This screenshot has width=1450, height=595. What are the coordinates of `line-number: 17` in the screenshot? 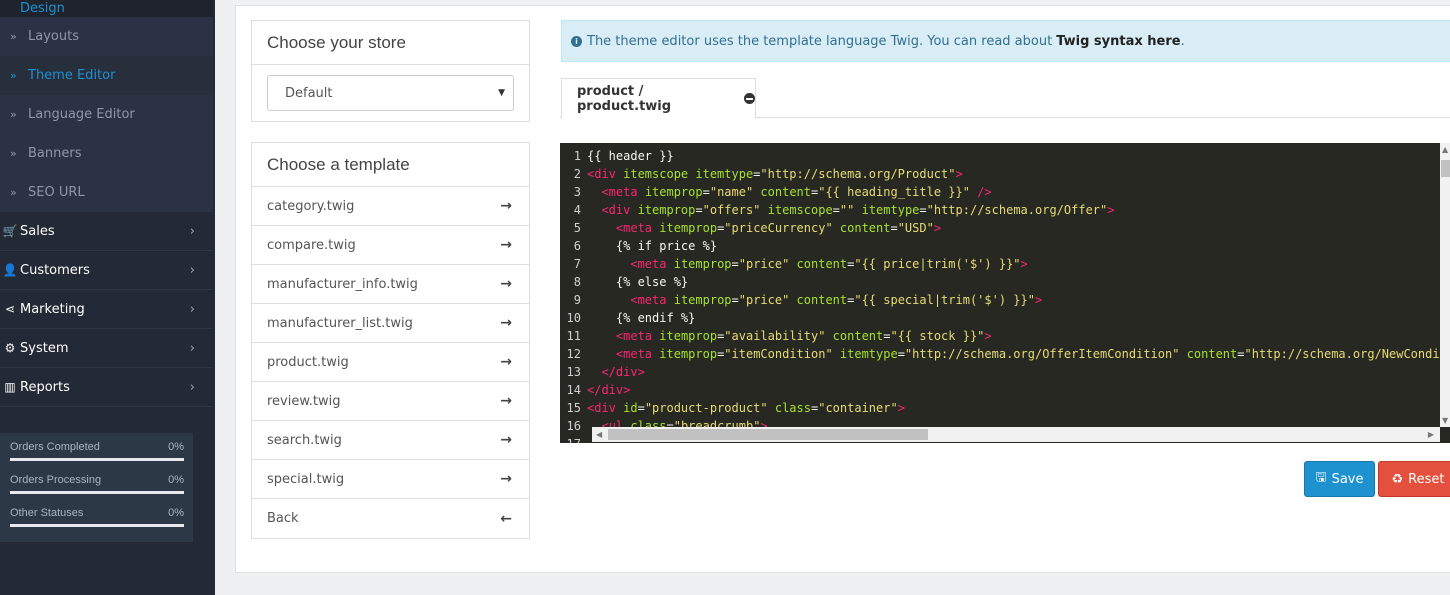 It's located at (573, 439).